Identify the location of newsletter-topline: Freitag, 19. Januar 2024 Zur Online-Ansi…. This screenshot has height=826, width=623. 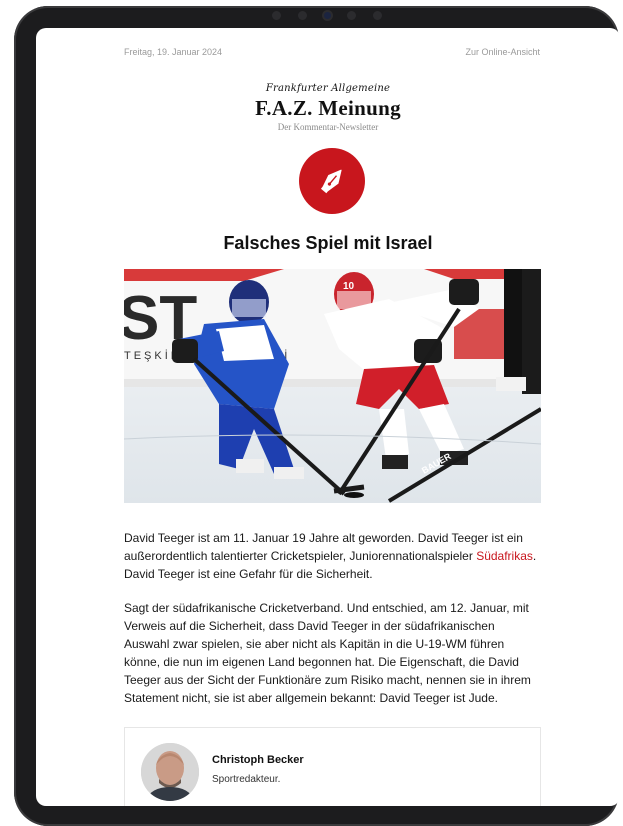
(332, 52).